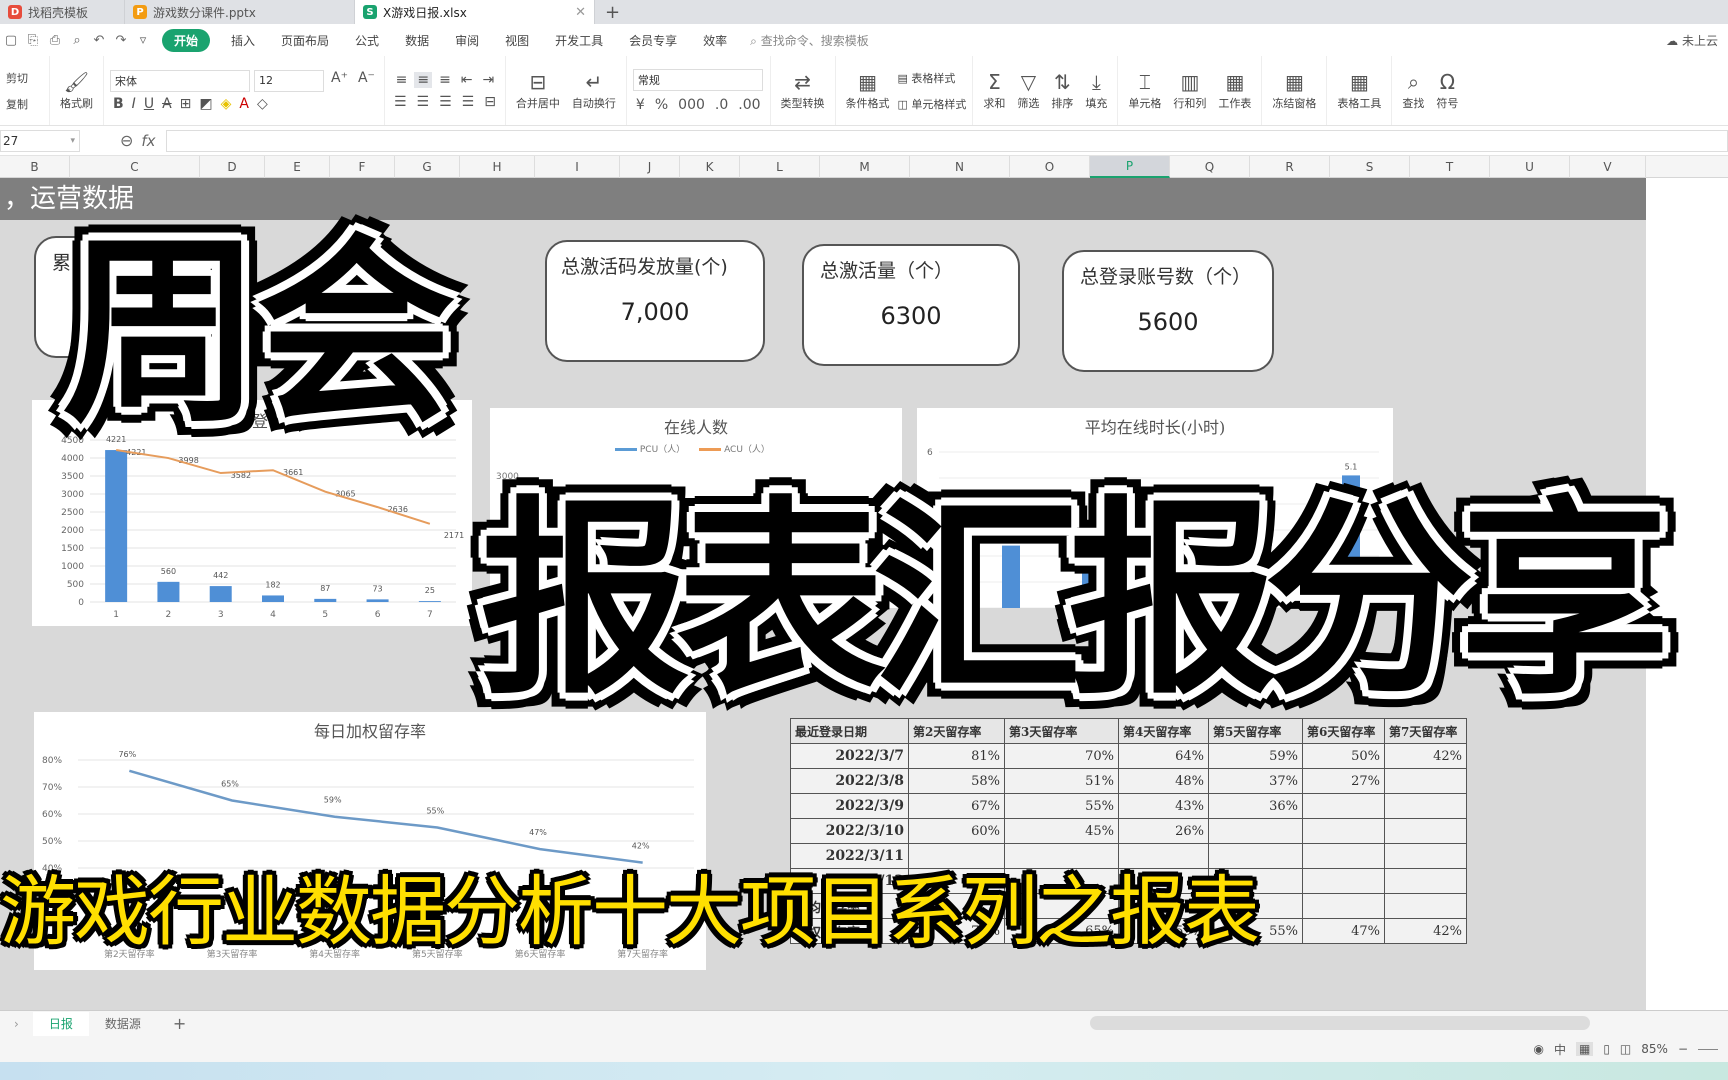  What do you see at coordinates (849, 806) in the screenshot?
I see `row-label: 2022/3/9` at bounding box center [849, 806].